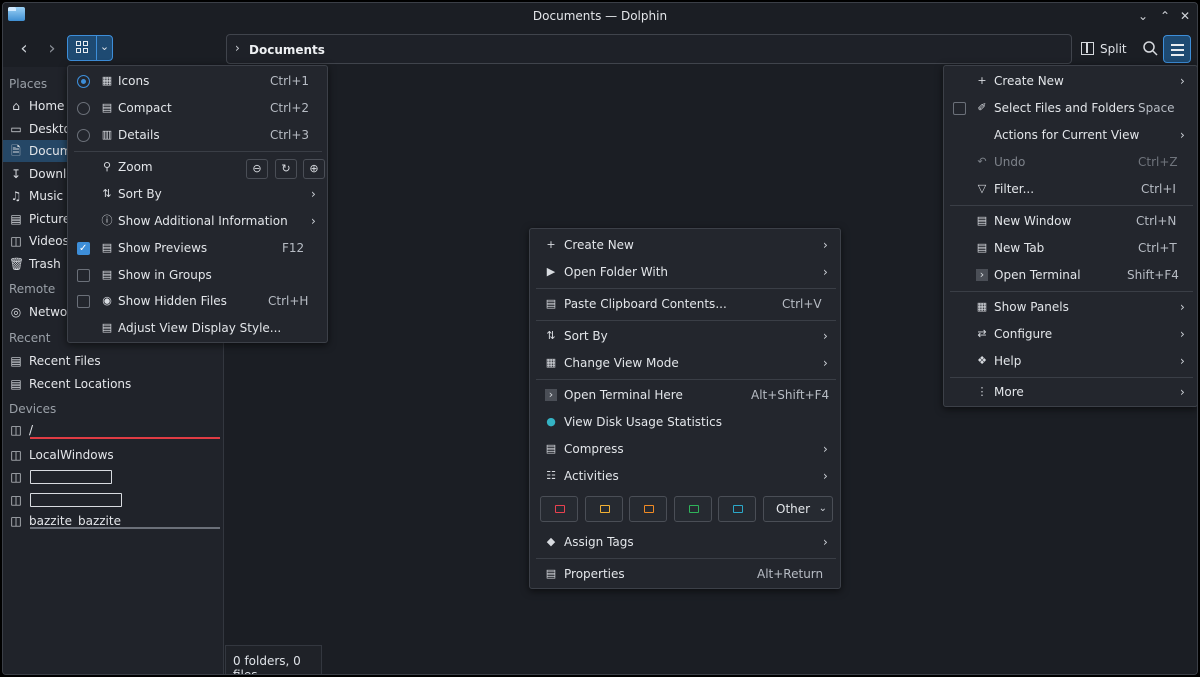 The image size is (1200, 677). What do you see at coordinates (685, 304) in the screenshot?
I see `ctx-paste: ▤ Paste Clipboard Contents... Ctrl+V` at bounding box center [685, 304].